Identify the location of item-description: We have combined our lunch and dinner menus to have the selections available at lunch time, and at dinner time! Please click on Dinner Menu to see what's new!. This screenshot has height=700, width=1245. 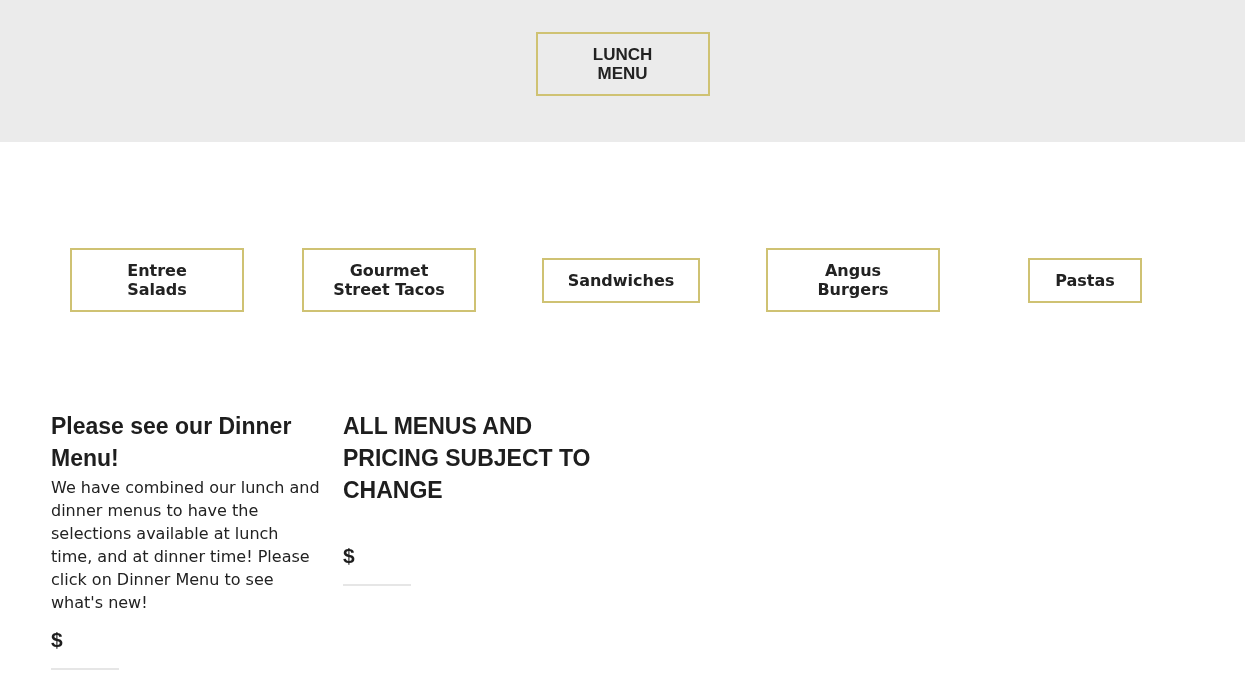
(186, 545).